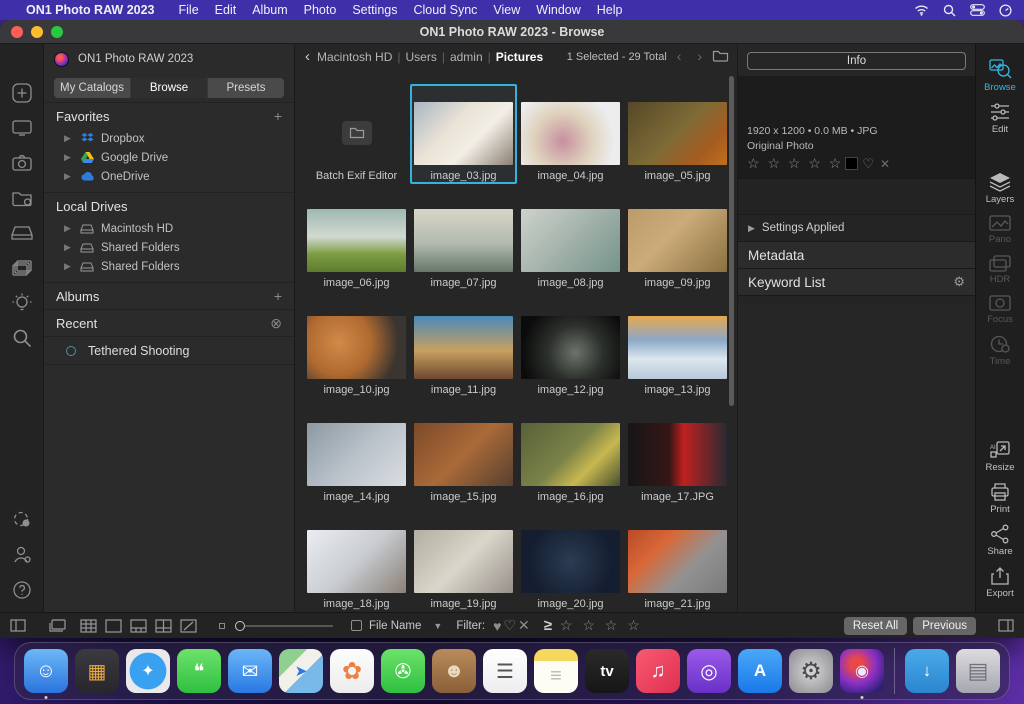  I want to click on toggle-left-panel-icon, so click(18, 625).